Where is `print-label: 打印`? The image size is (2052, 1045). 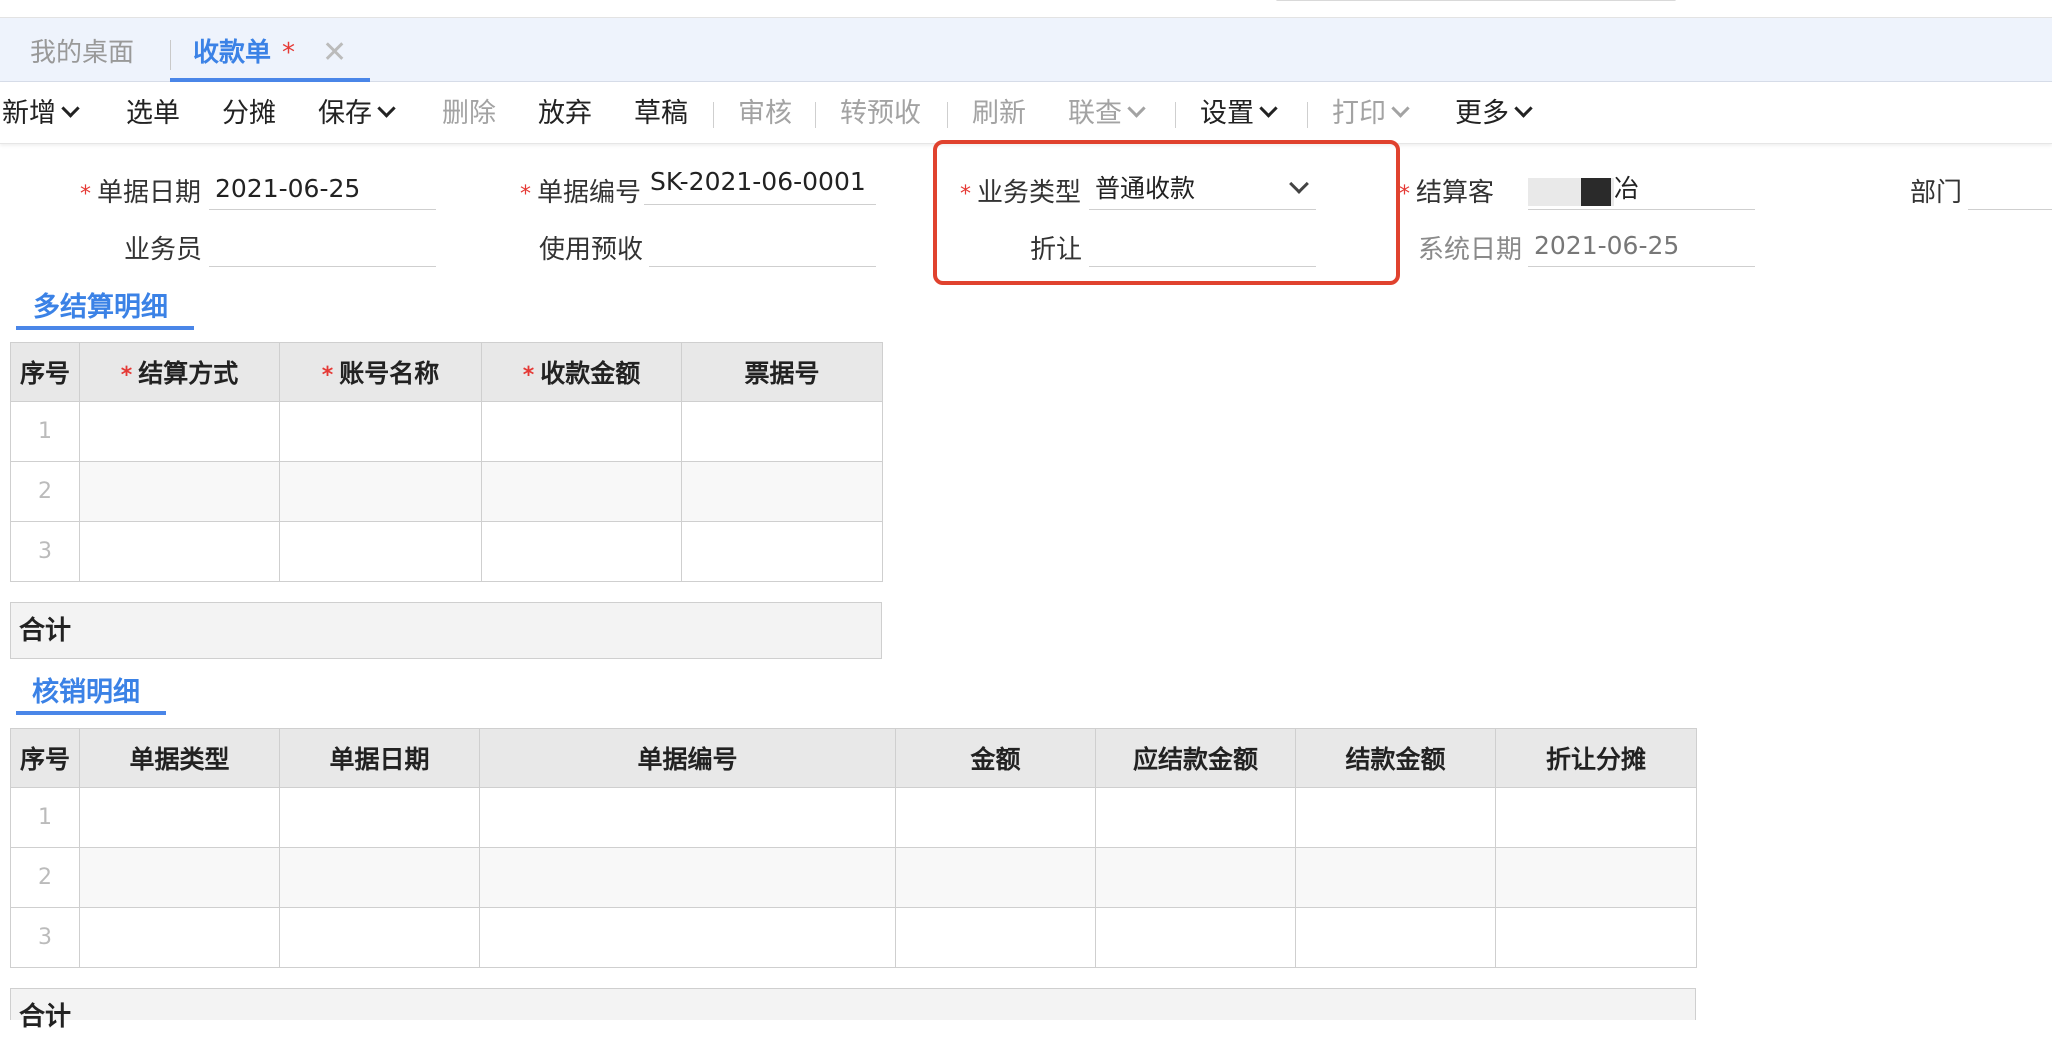
print-label: 打印 is located at coordinates (1359, 113).